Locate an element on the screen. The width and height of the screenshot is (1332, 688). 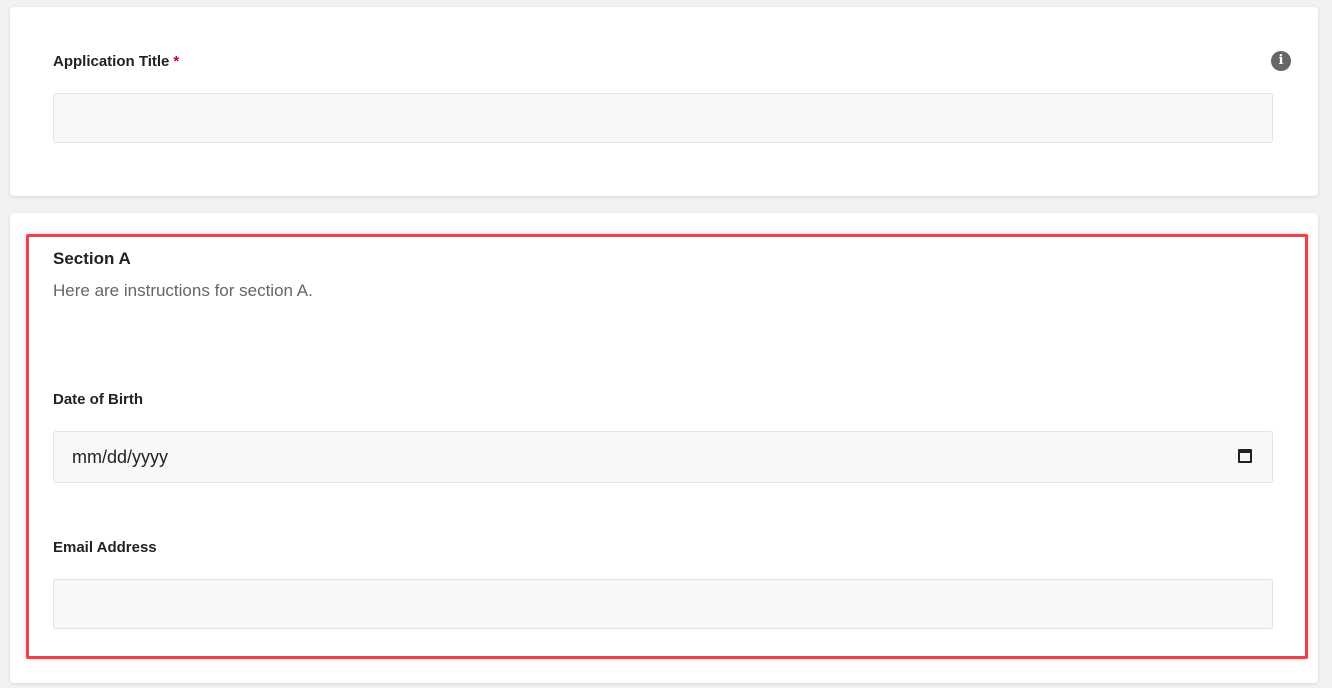
application-title-input is located at coordinates (663, 118).